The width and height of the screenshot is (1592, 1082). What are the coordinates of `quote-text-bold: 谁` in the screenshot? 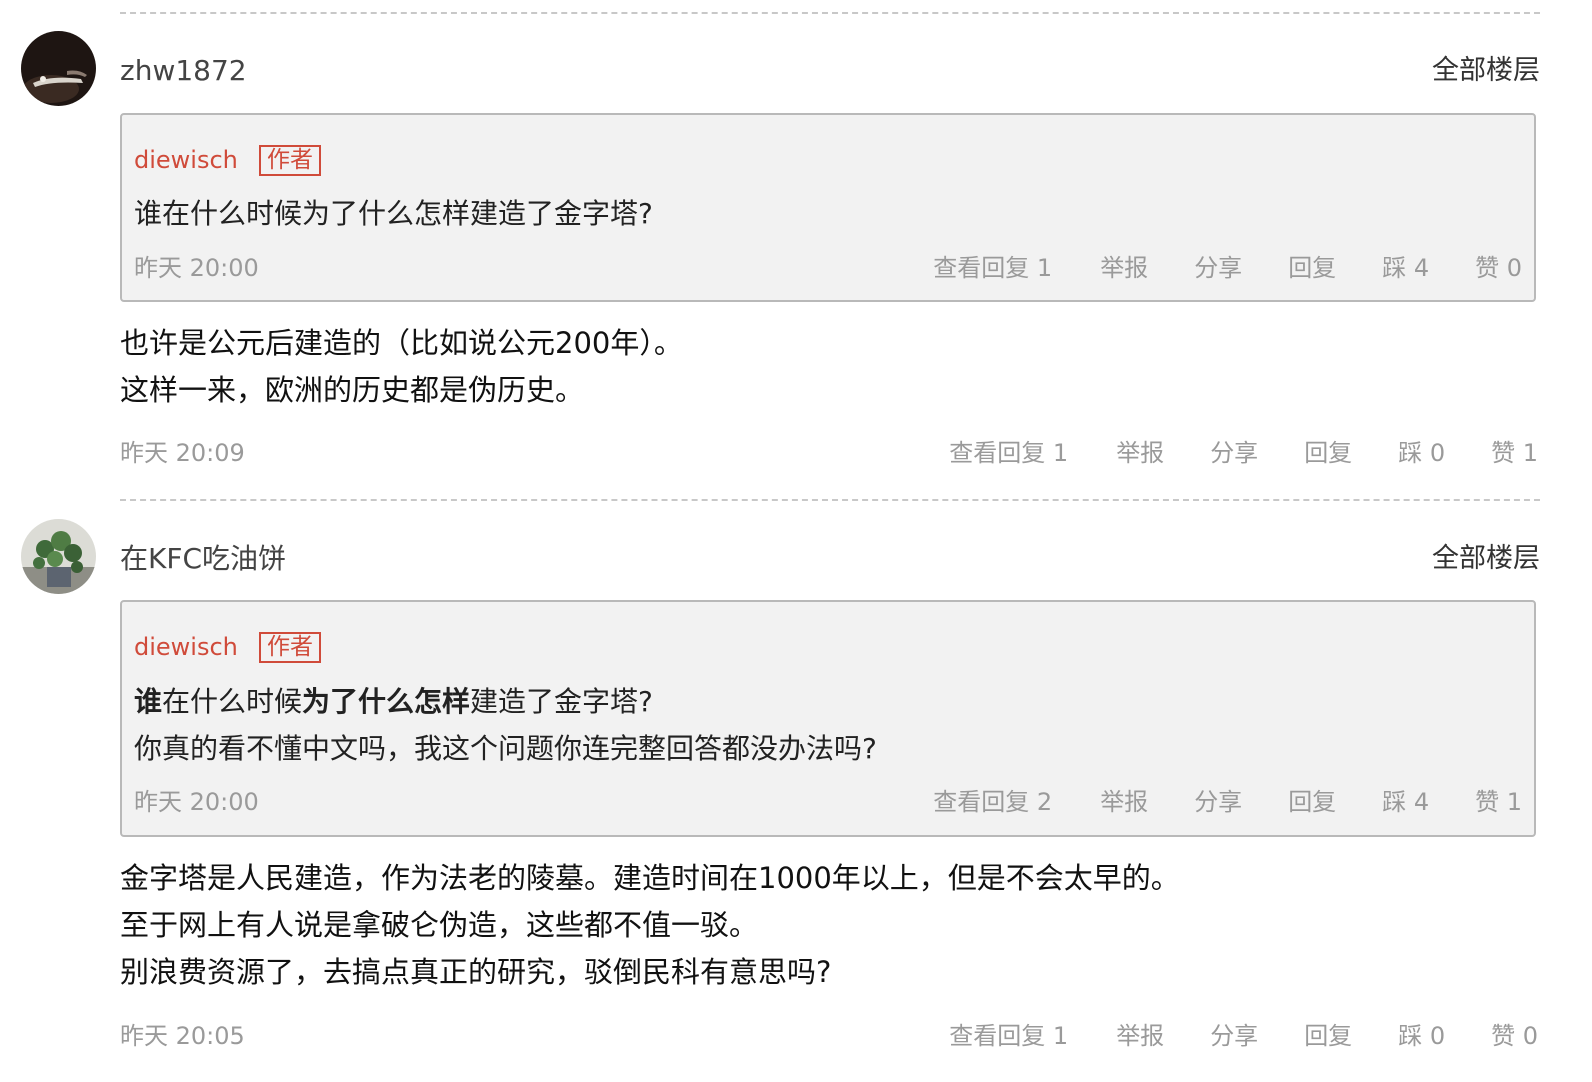 It's located at (148, 701).